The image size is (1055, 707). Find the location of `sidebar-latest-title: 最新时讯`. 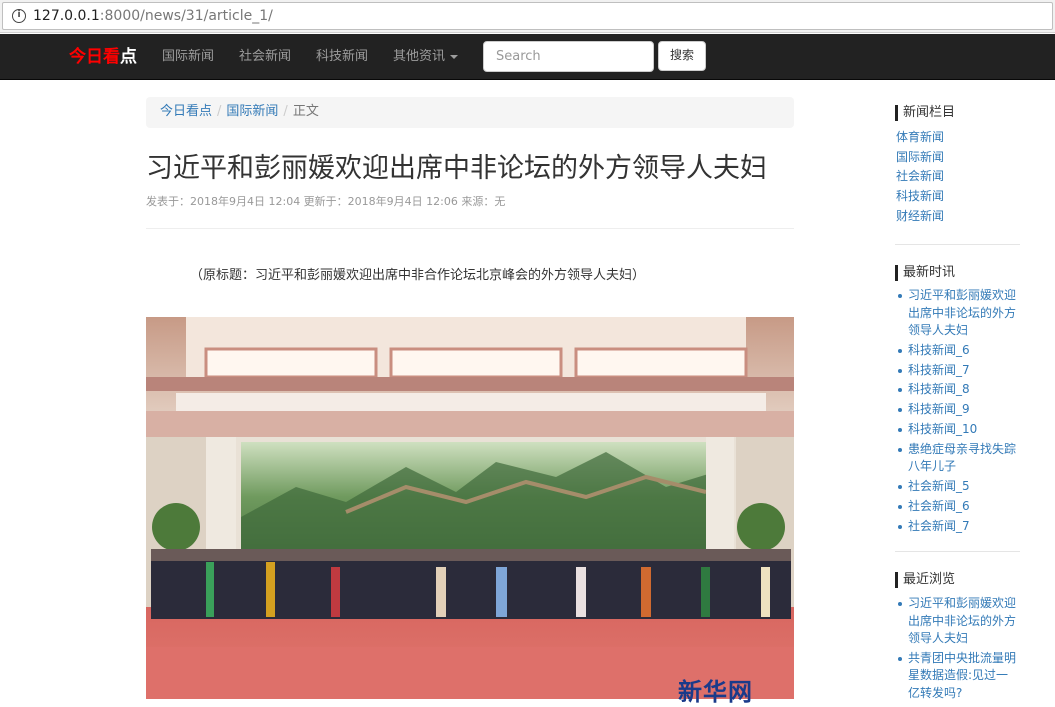

sidebar-latest-title: 最新时讯 is located at coordinates (925, 273).